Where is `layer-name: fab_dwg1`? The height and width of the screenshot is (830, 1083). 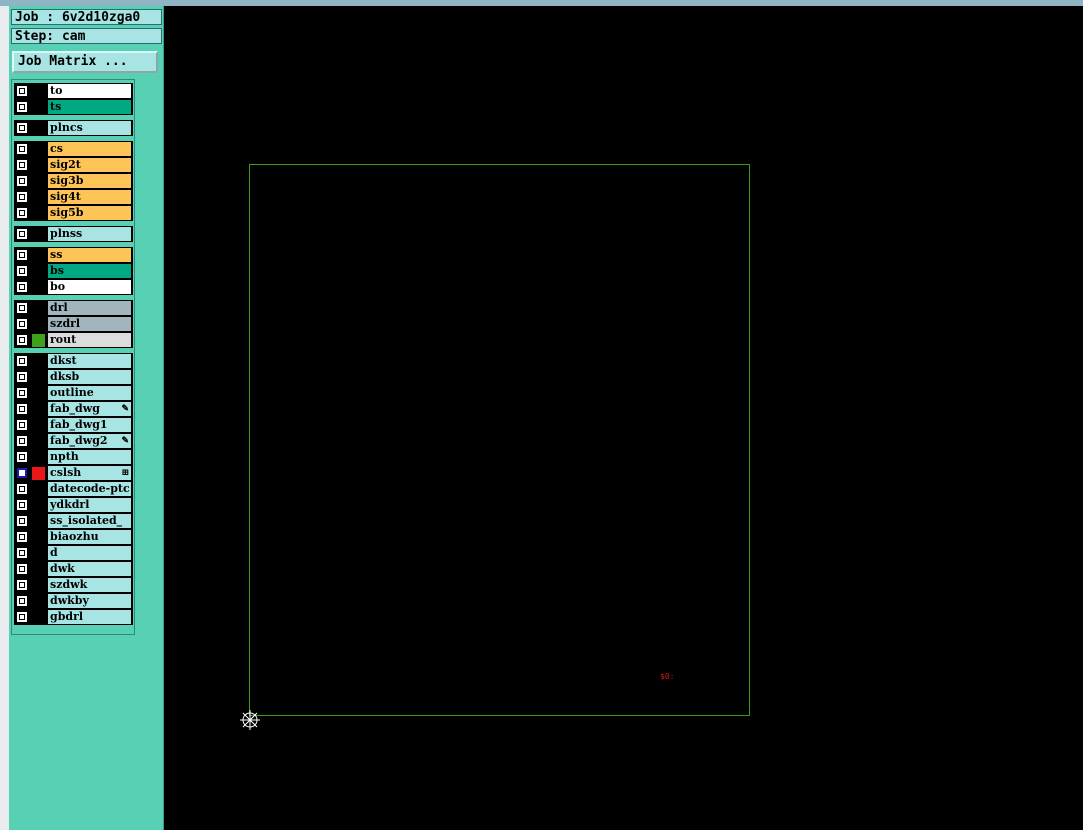
layer-name: fab_dwg1 is located at coordinates (89, 425).